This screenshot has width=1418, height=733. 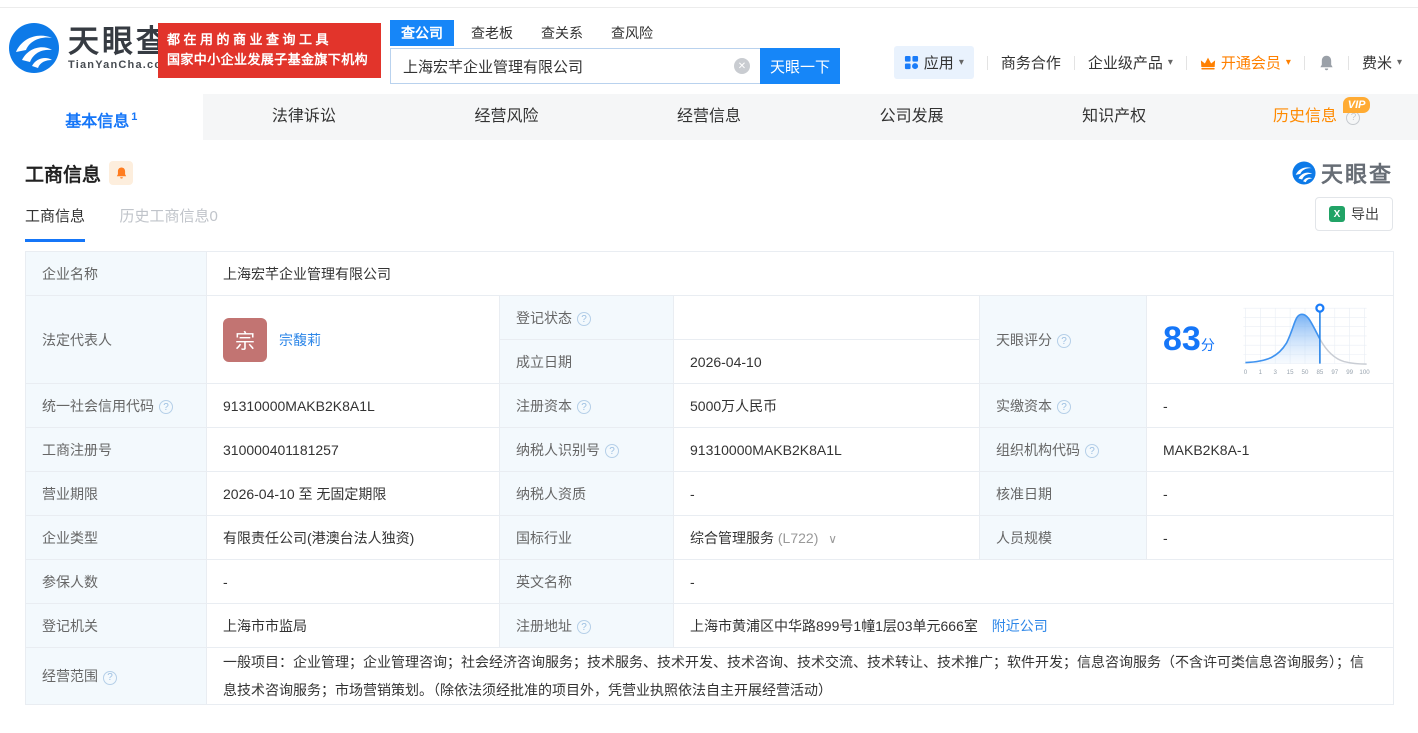 What do you see at coordinates (832, 539) in the screenshot?
I see `chevron-down-icon: ∨` at bounding box center [832, 539].